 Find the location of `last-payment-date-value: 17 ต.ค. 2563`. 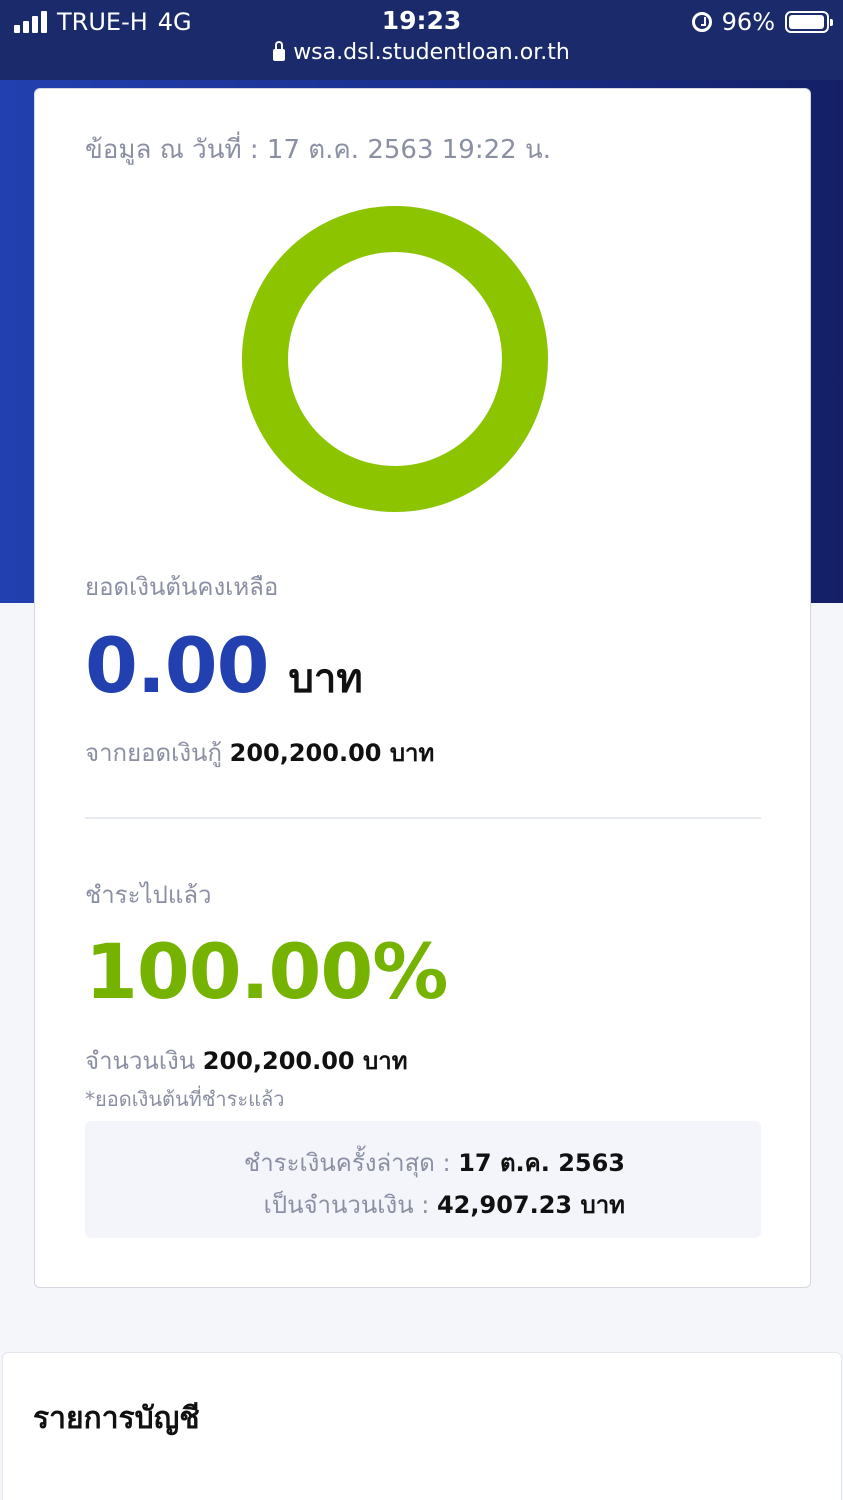

last-payment-date-value: 17 ต.ค. 2563 is located at coordinates (541, 1163).